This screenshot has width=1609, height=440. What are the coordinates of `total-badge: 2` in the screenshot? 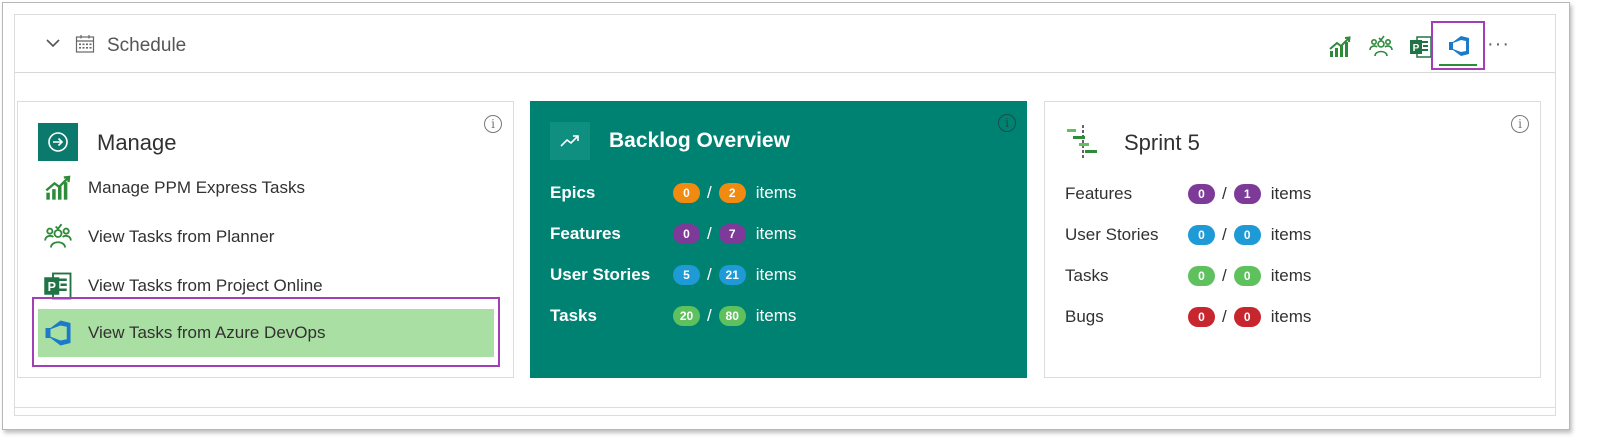 It's located at (732, 193).